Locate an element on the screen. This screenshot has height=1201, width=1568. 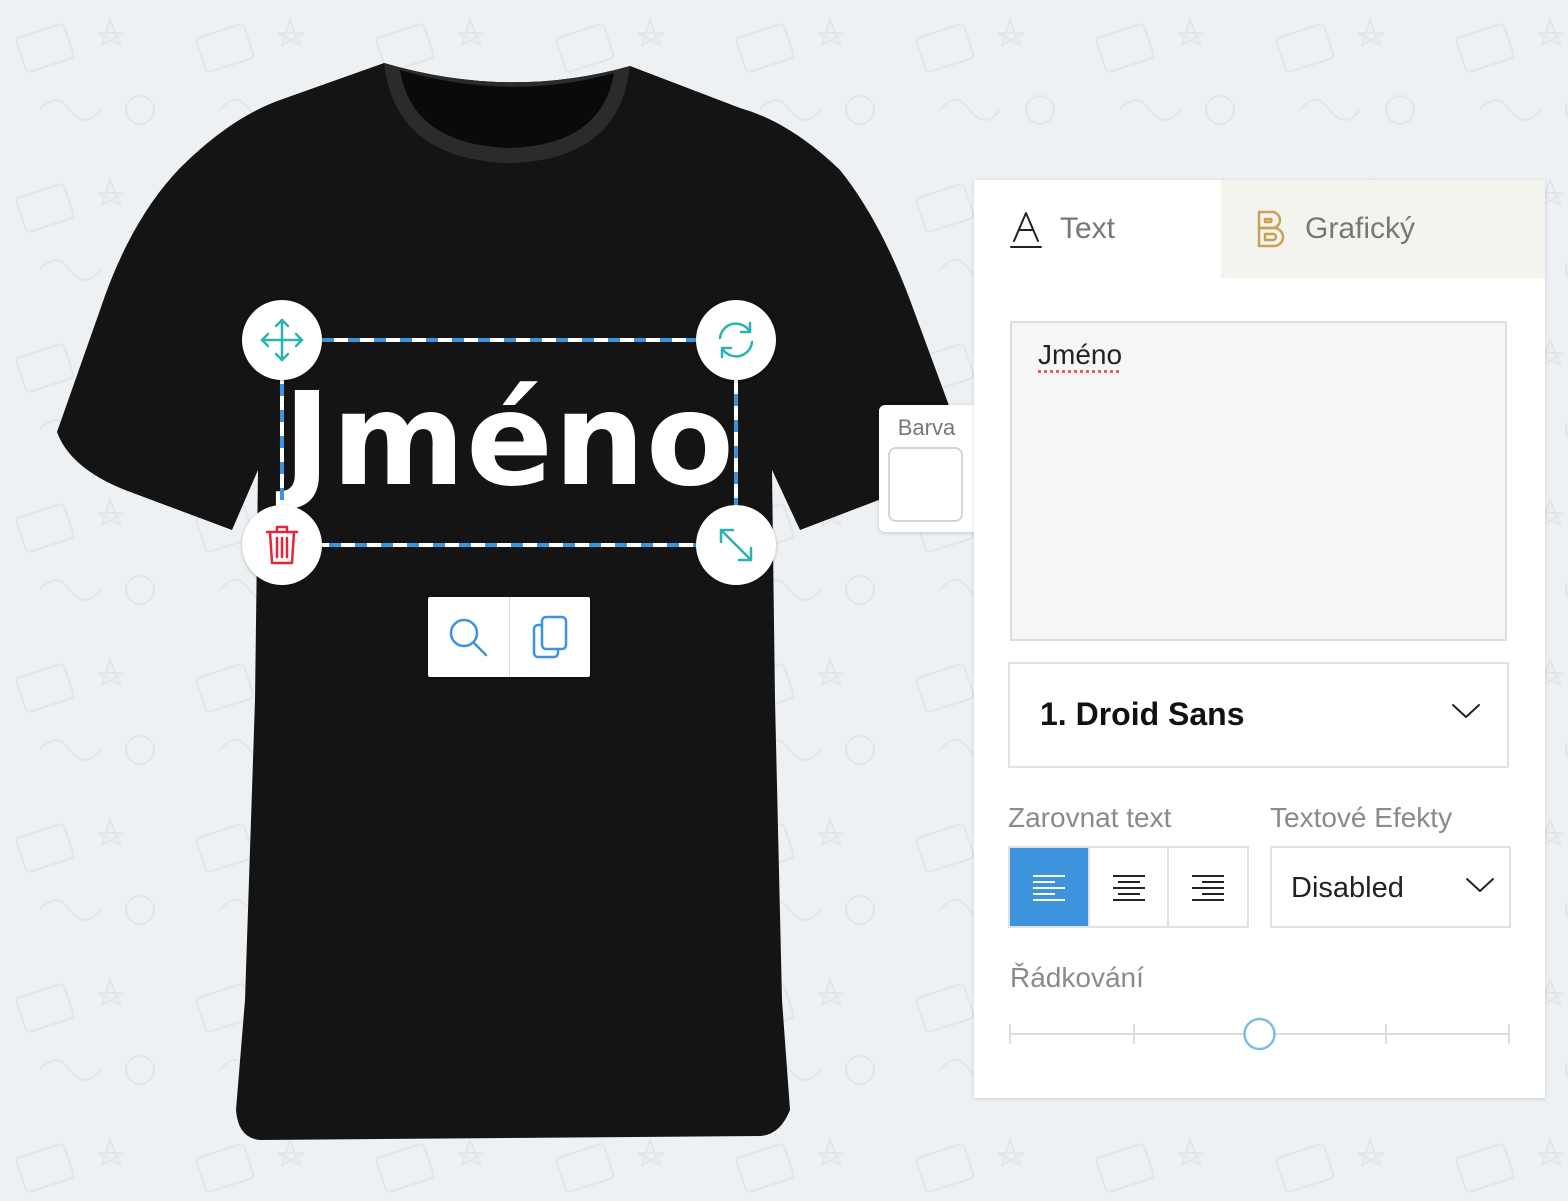
align-left-icon is located at coordinates (1048, 888).